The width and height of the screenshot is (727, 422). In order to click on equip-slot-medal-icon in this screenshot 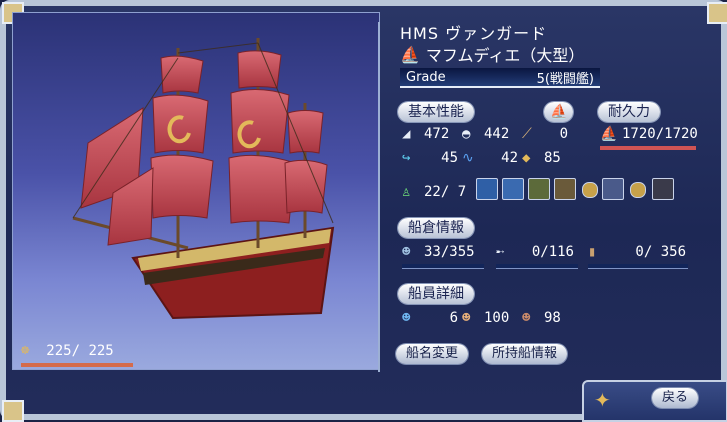, I will do `click(590, 190)`.